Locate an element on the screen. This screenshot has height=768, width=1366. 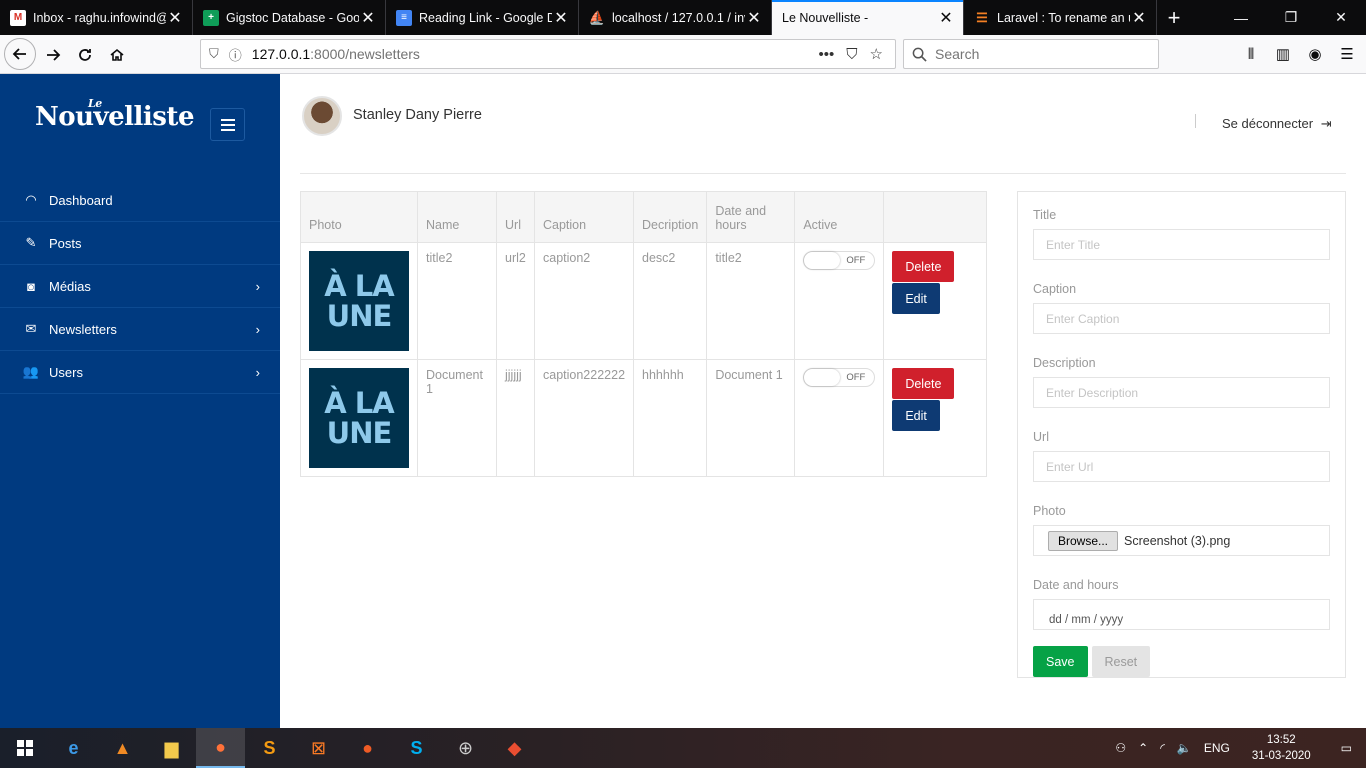
url-input is located at coordinates (1187, 466).